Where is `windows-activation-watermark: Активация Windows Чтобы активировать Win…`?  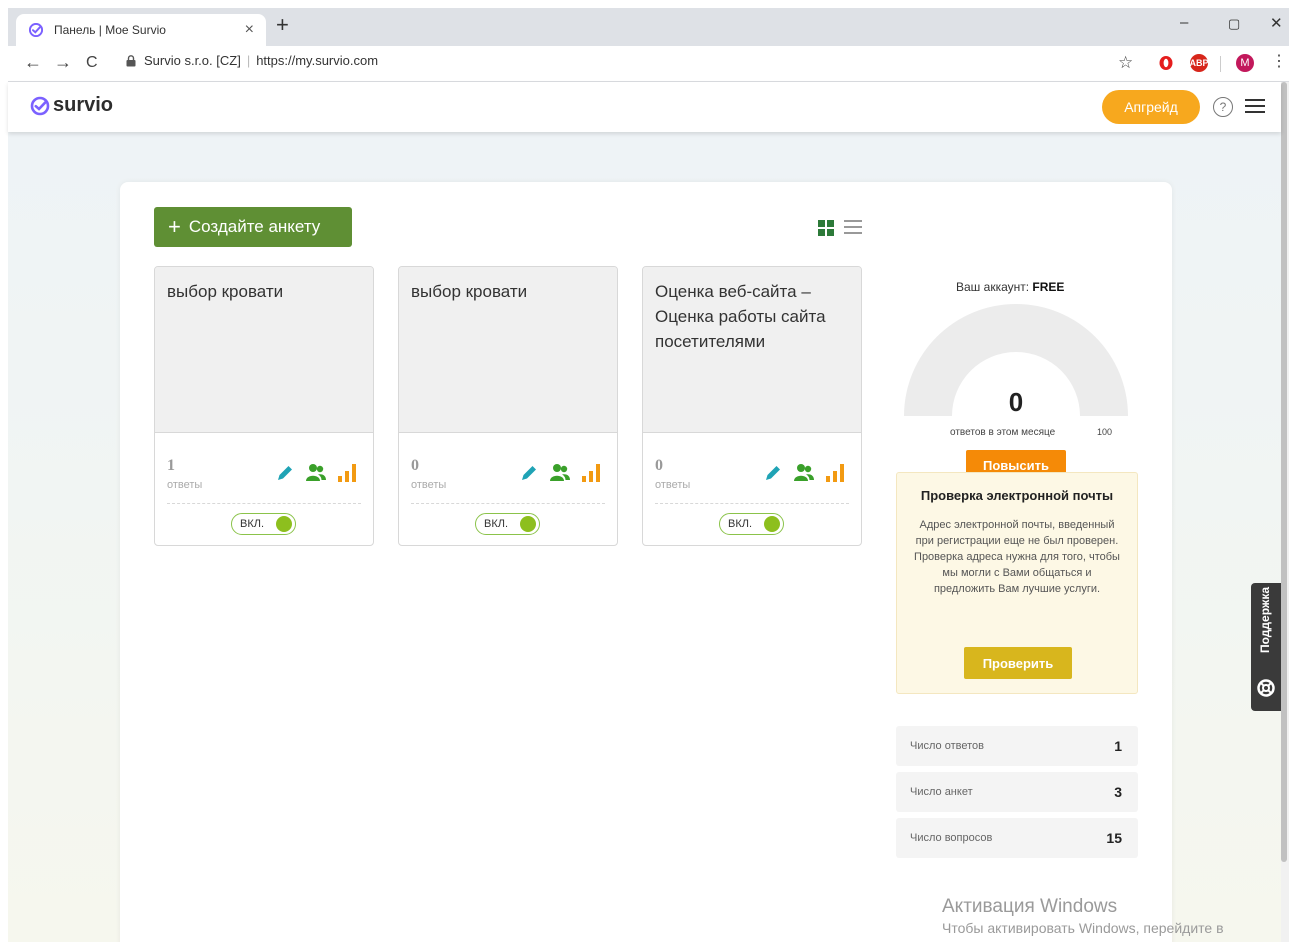
windows-activation-watermark: Активация Windows Чтобы активировать Win… is located at coordinates (1083, 916).